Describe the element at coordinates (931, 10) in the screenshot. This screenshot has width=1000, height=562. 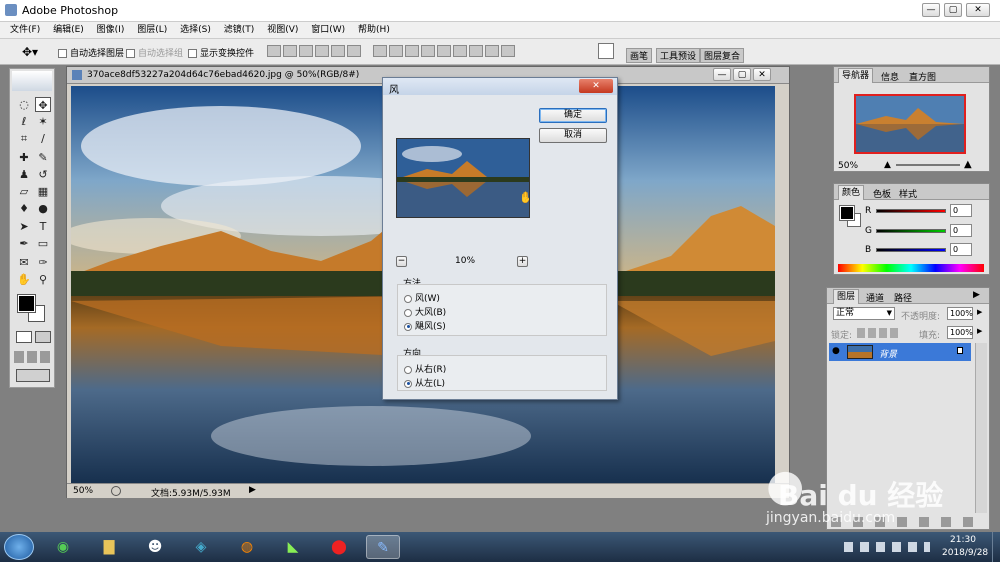
I see `minimize-button: —` at that location.